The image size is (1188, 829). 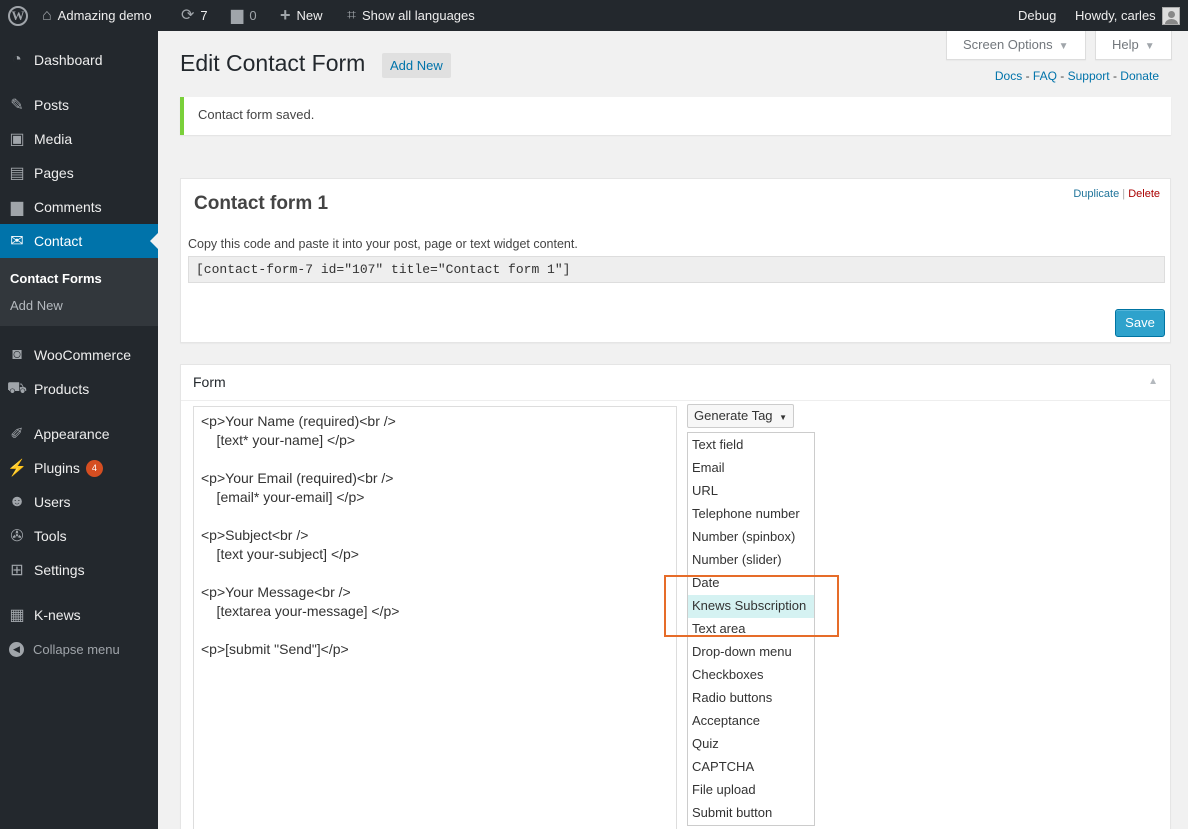 What do you see at coordinates (261, 204) in the screenshot?
I see `form-title: Contact form 1` at bounding box center [261, 204].